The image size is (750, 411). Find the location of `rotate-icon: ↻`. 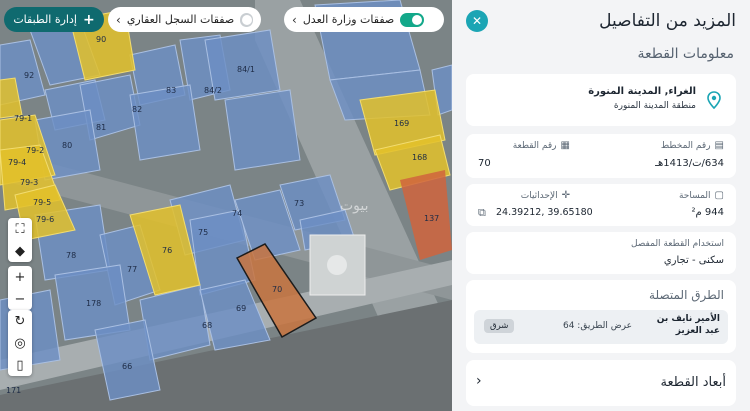

rotate-icon: ↻ is located at coordinates (20, 321).